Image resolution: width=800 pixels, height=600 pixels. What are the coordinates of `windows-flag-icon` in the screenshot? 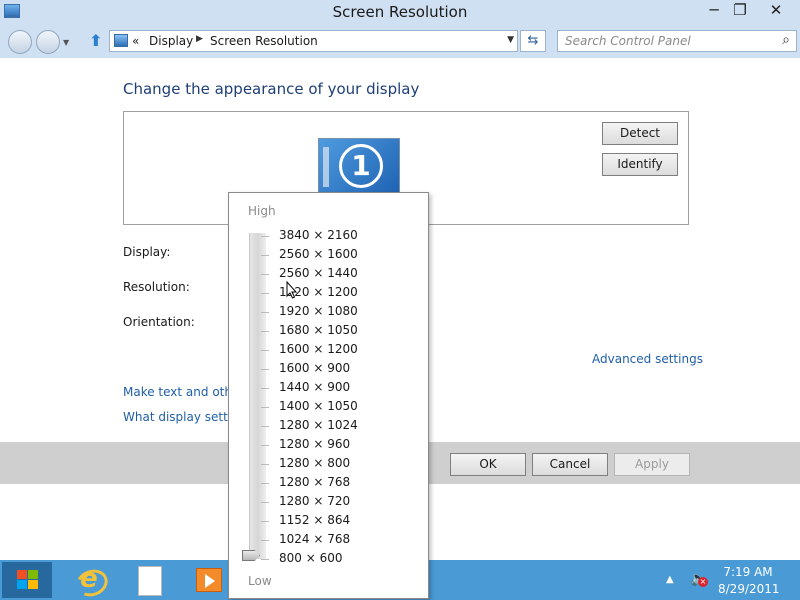 It's located at (28, 580).